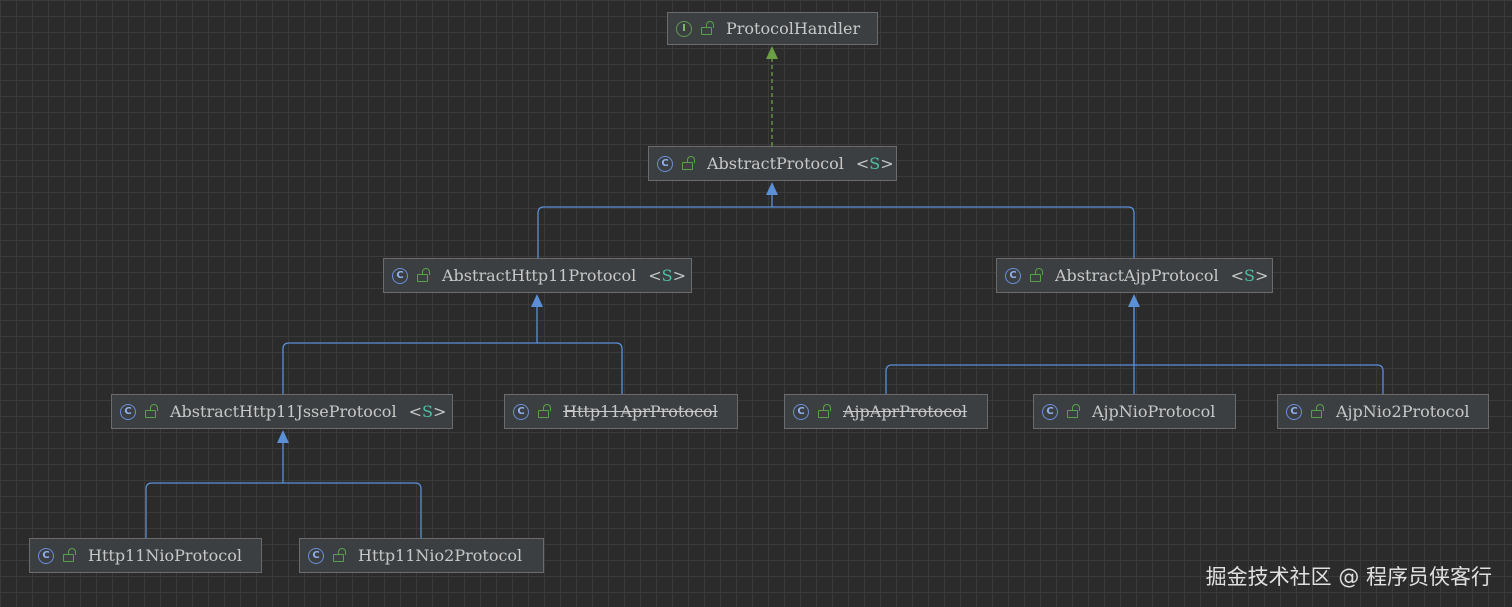 Image resolution: width=1512 pixels, height=607 pixels. I want to click on node-abstract-http11-protocol: C AbstractHttp11Protocol <S>, so click(537, 275).